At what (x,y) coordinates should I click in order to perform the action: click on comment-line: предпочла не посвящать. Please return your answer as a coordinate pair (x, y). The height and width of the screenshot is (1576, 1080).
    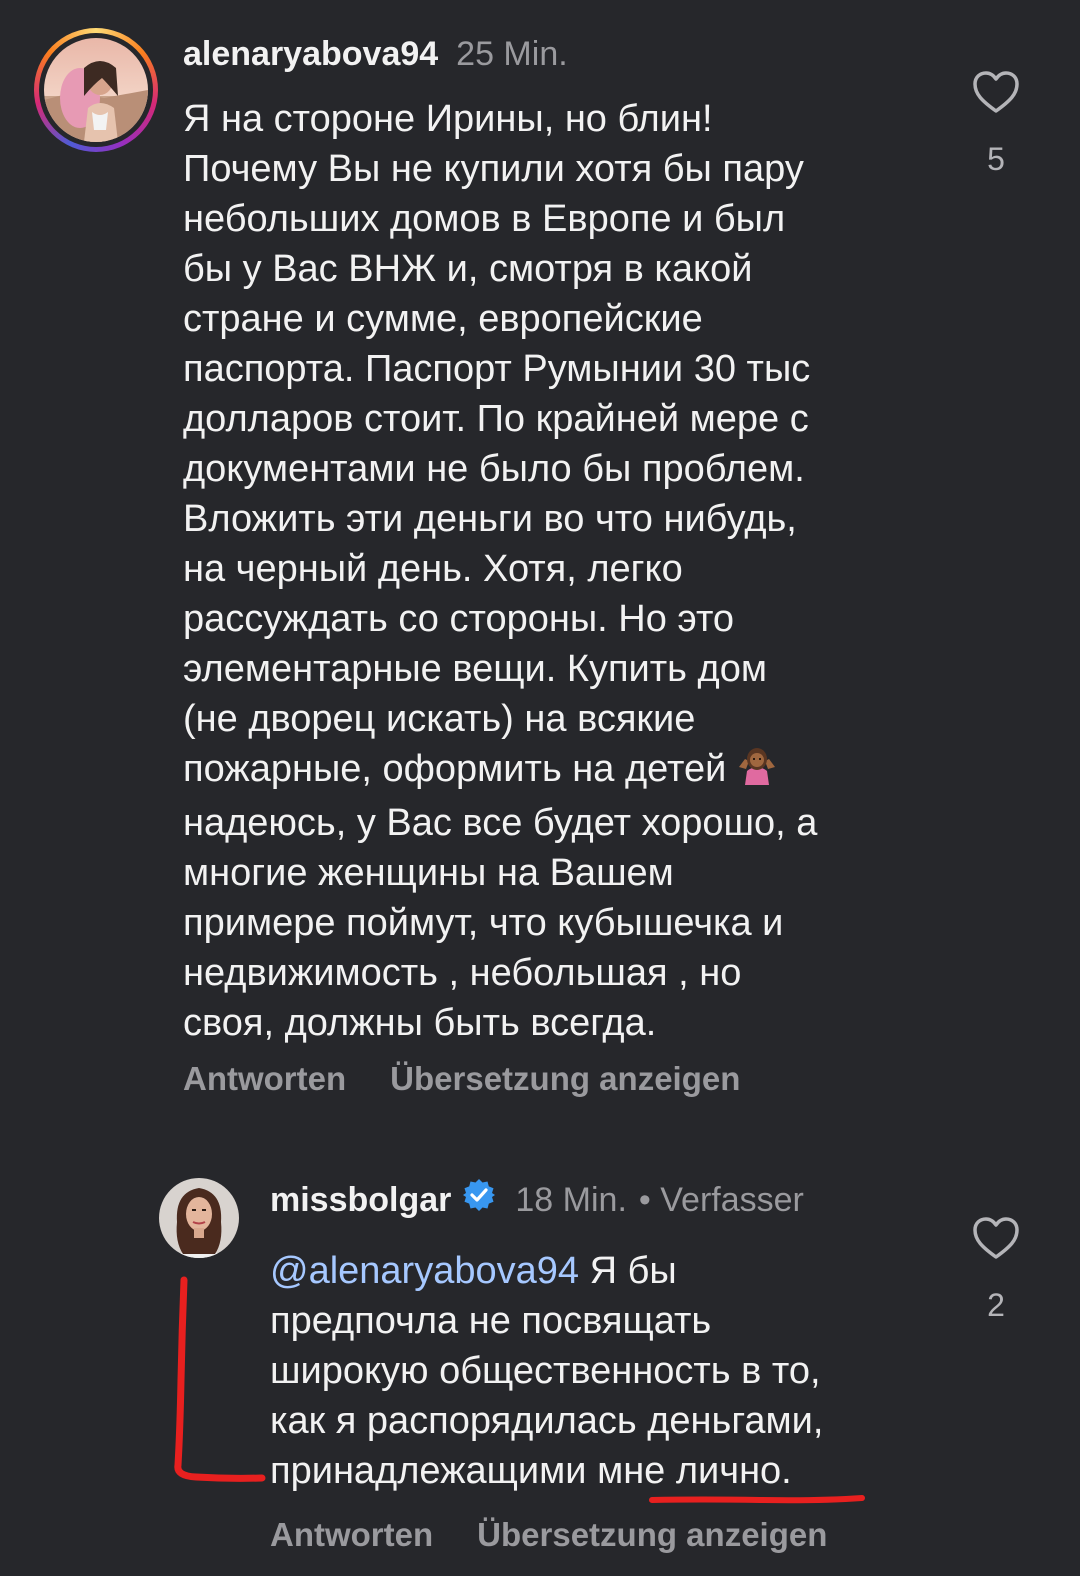
    Looking at the image, I should click on (491, 1321).